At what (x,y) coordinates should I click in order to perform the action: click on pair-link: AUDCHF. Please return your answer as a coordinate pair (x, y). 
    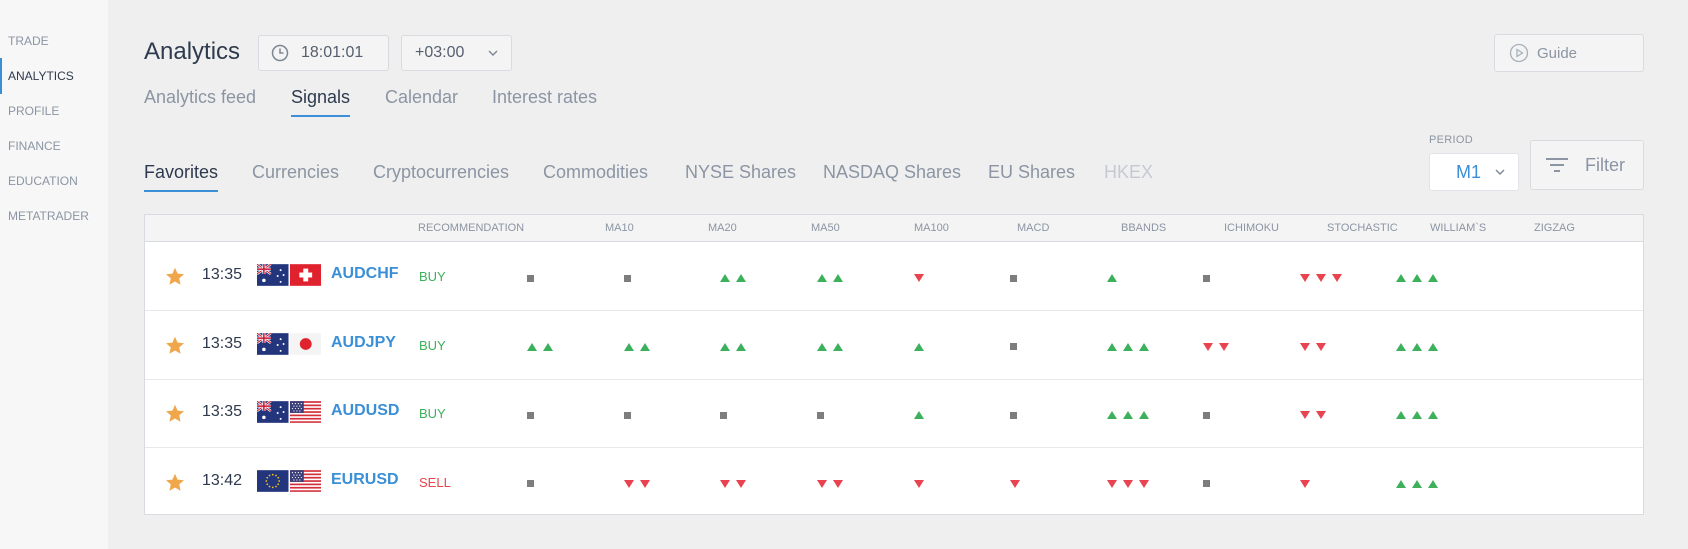
    Looking at the image, I should click on (365, 274).